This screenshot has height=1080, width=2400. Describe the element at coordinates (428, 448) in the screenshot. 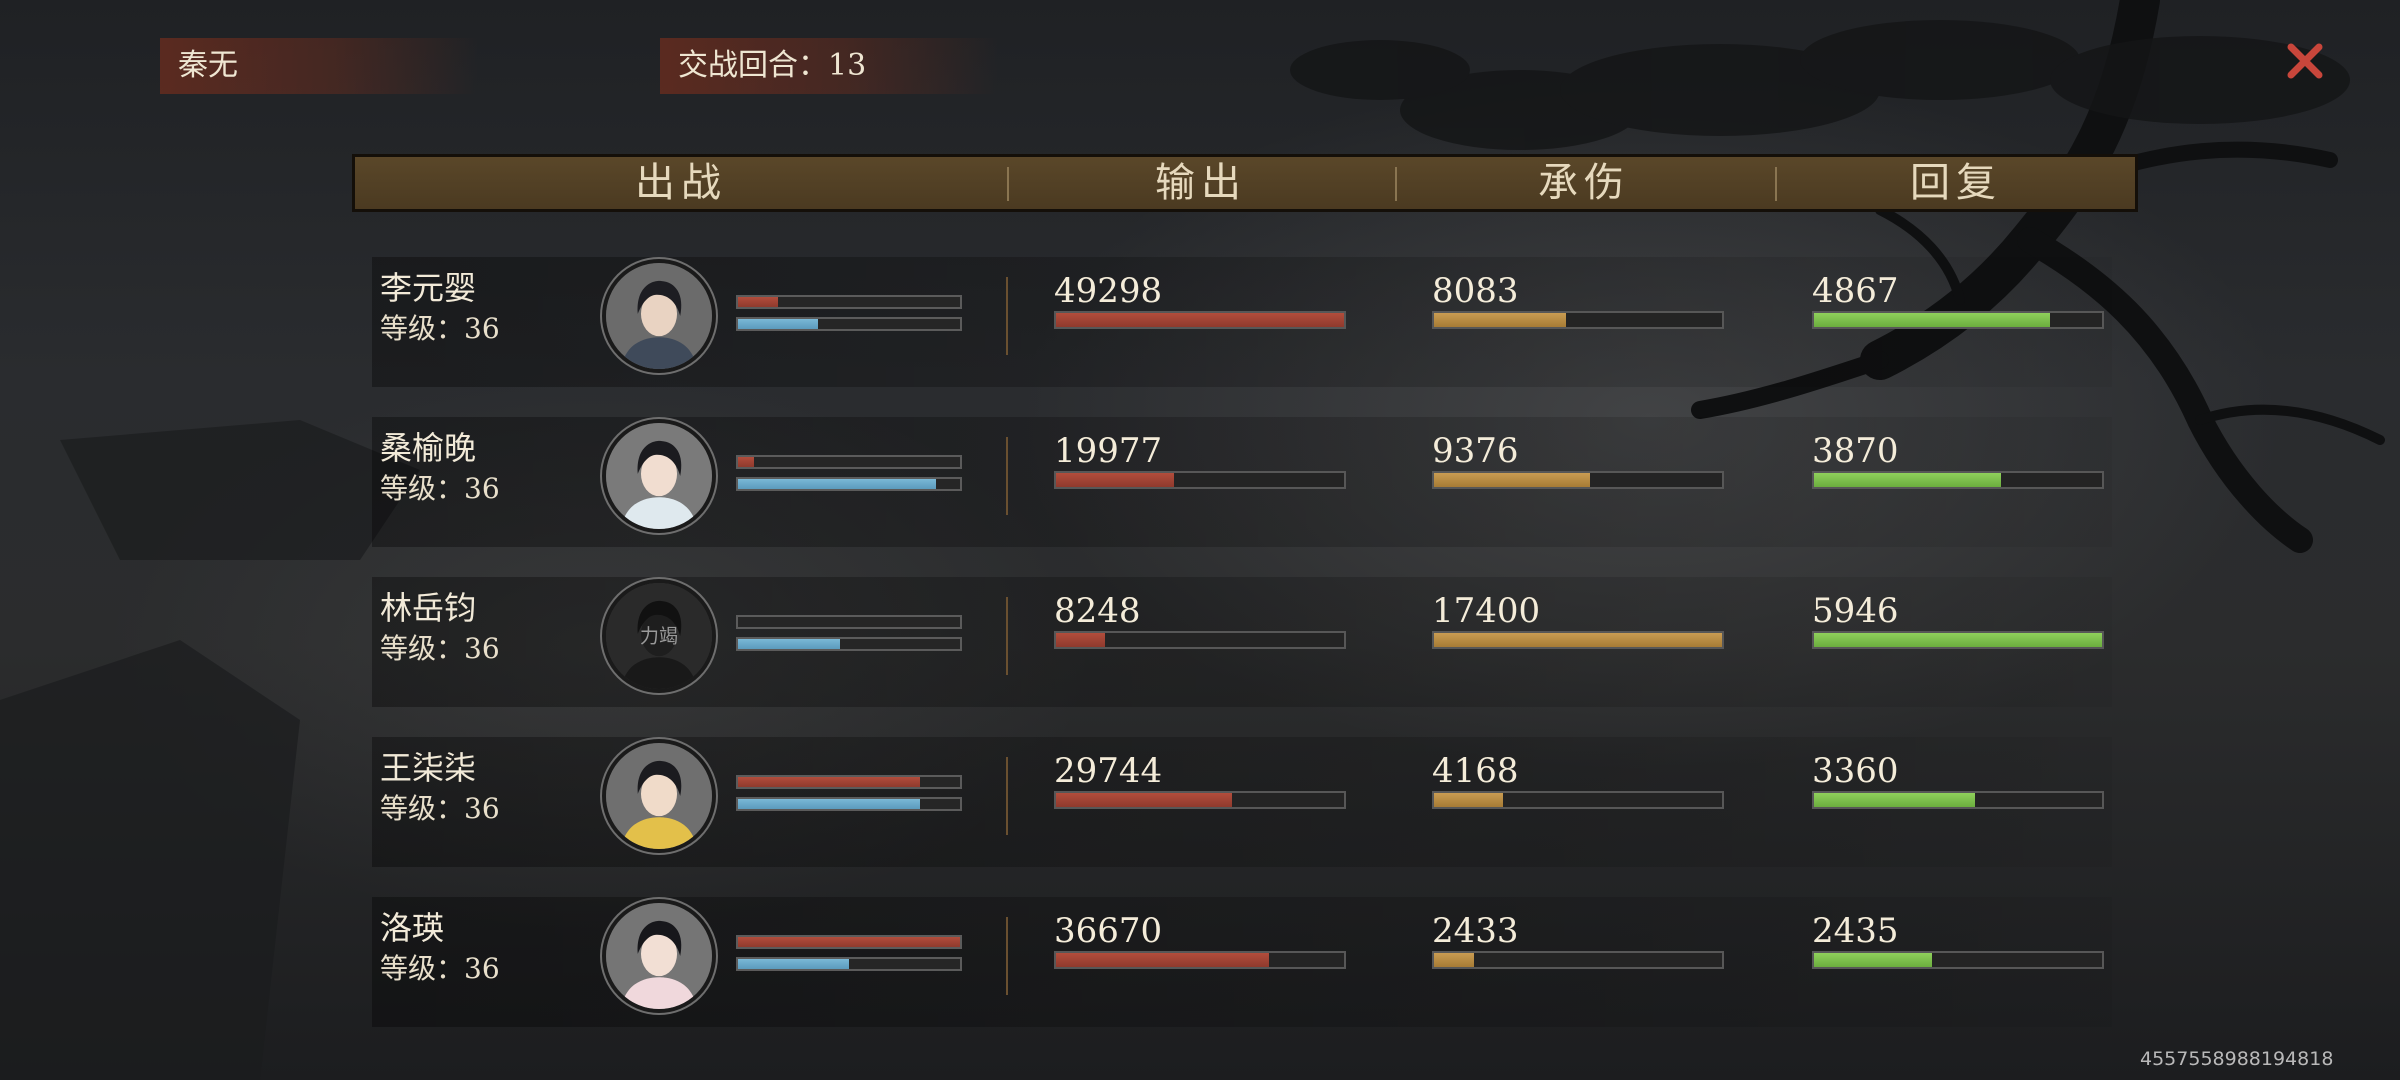

I see `character-name: 桑榆晚` at that location.